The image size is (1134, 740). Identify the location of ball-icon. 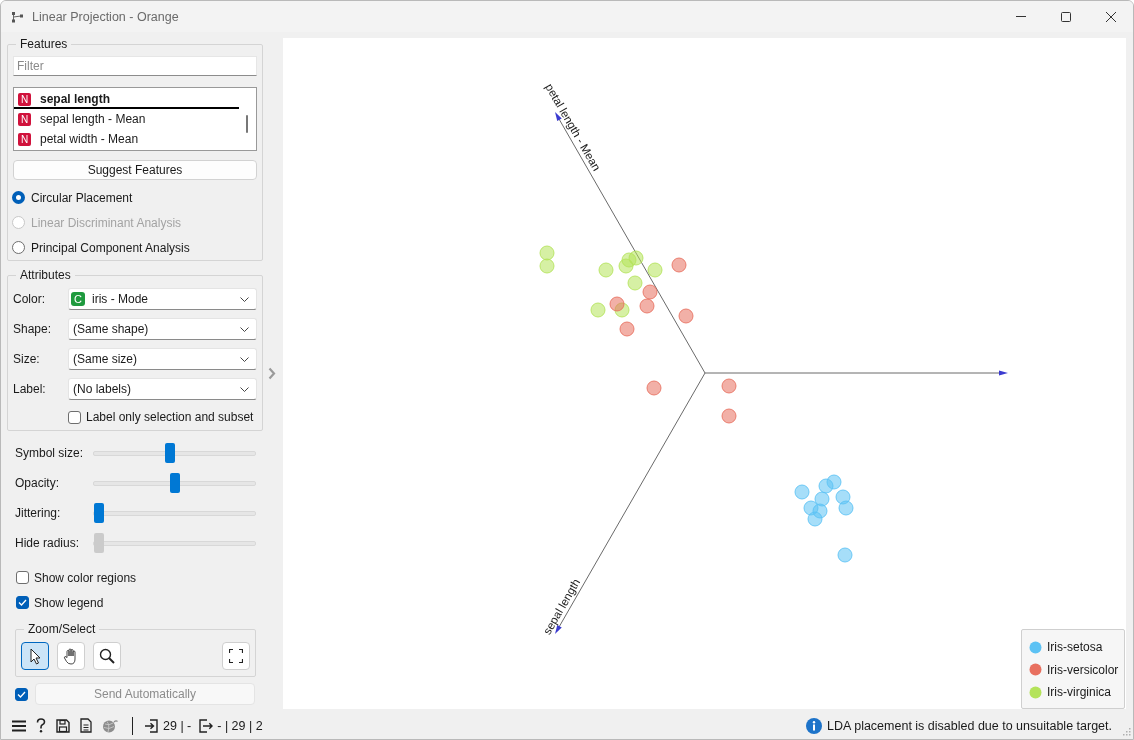
(110, 725).